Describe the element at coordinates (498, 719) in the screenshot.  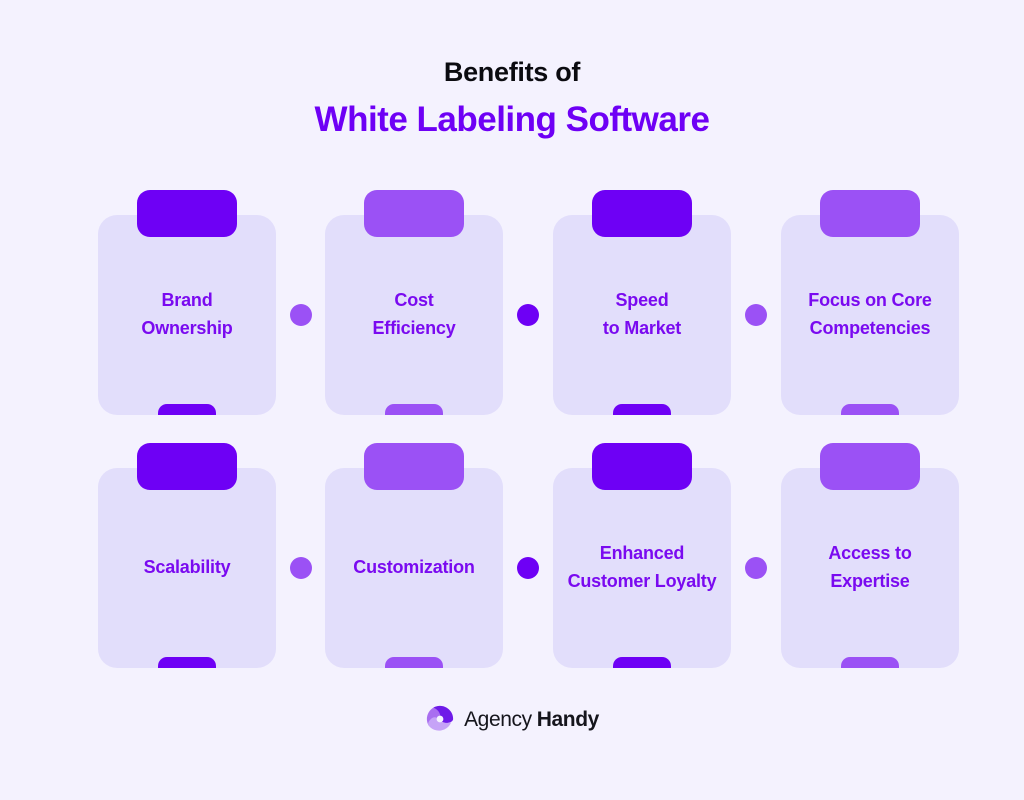
I see `brand-name-light: Agency` at that location.